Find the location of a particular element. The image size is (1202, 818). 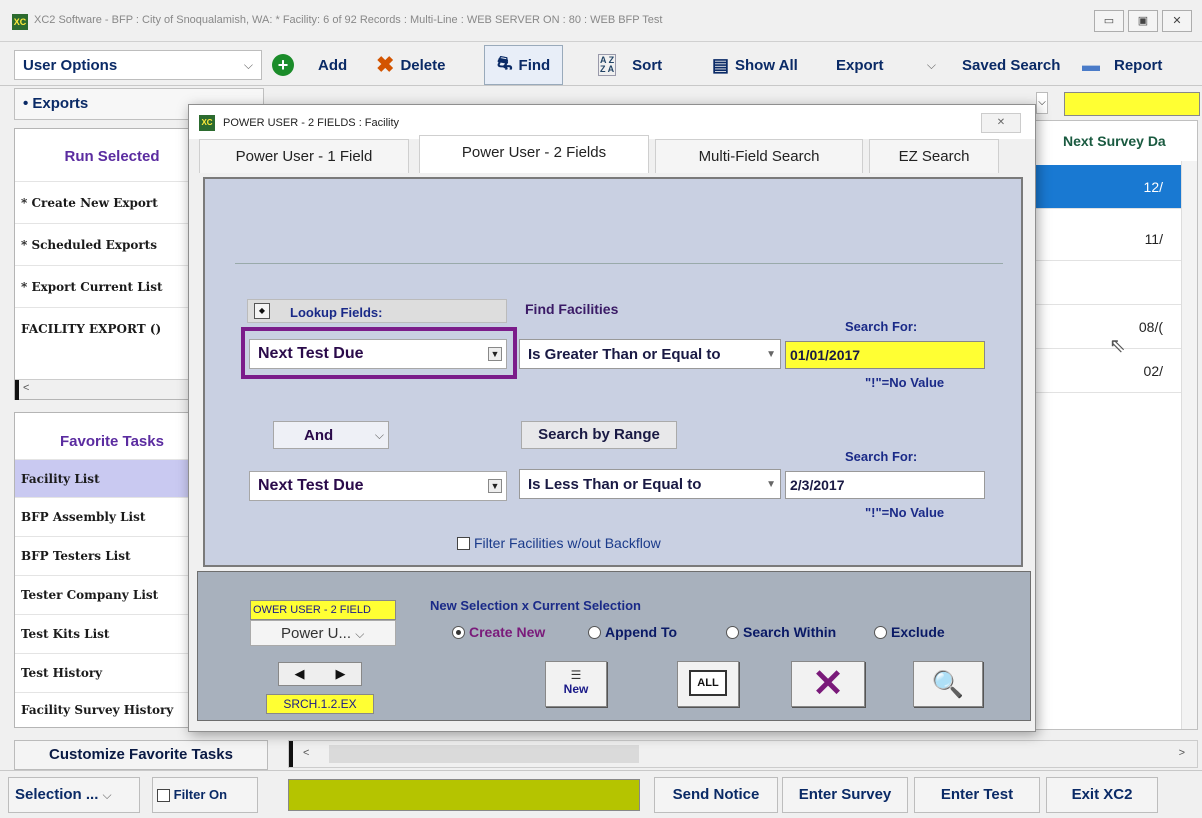

mode-label: OWER USER - 2 FIELD is located at coordinates (323, 610).